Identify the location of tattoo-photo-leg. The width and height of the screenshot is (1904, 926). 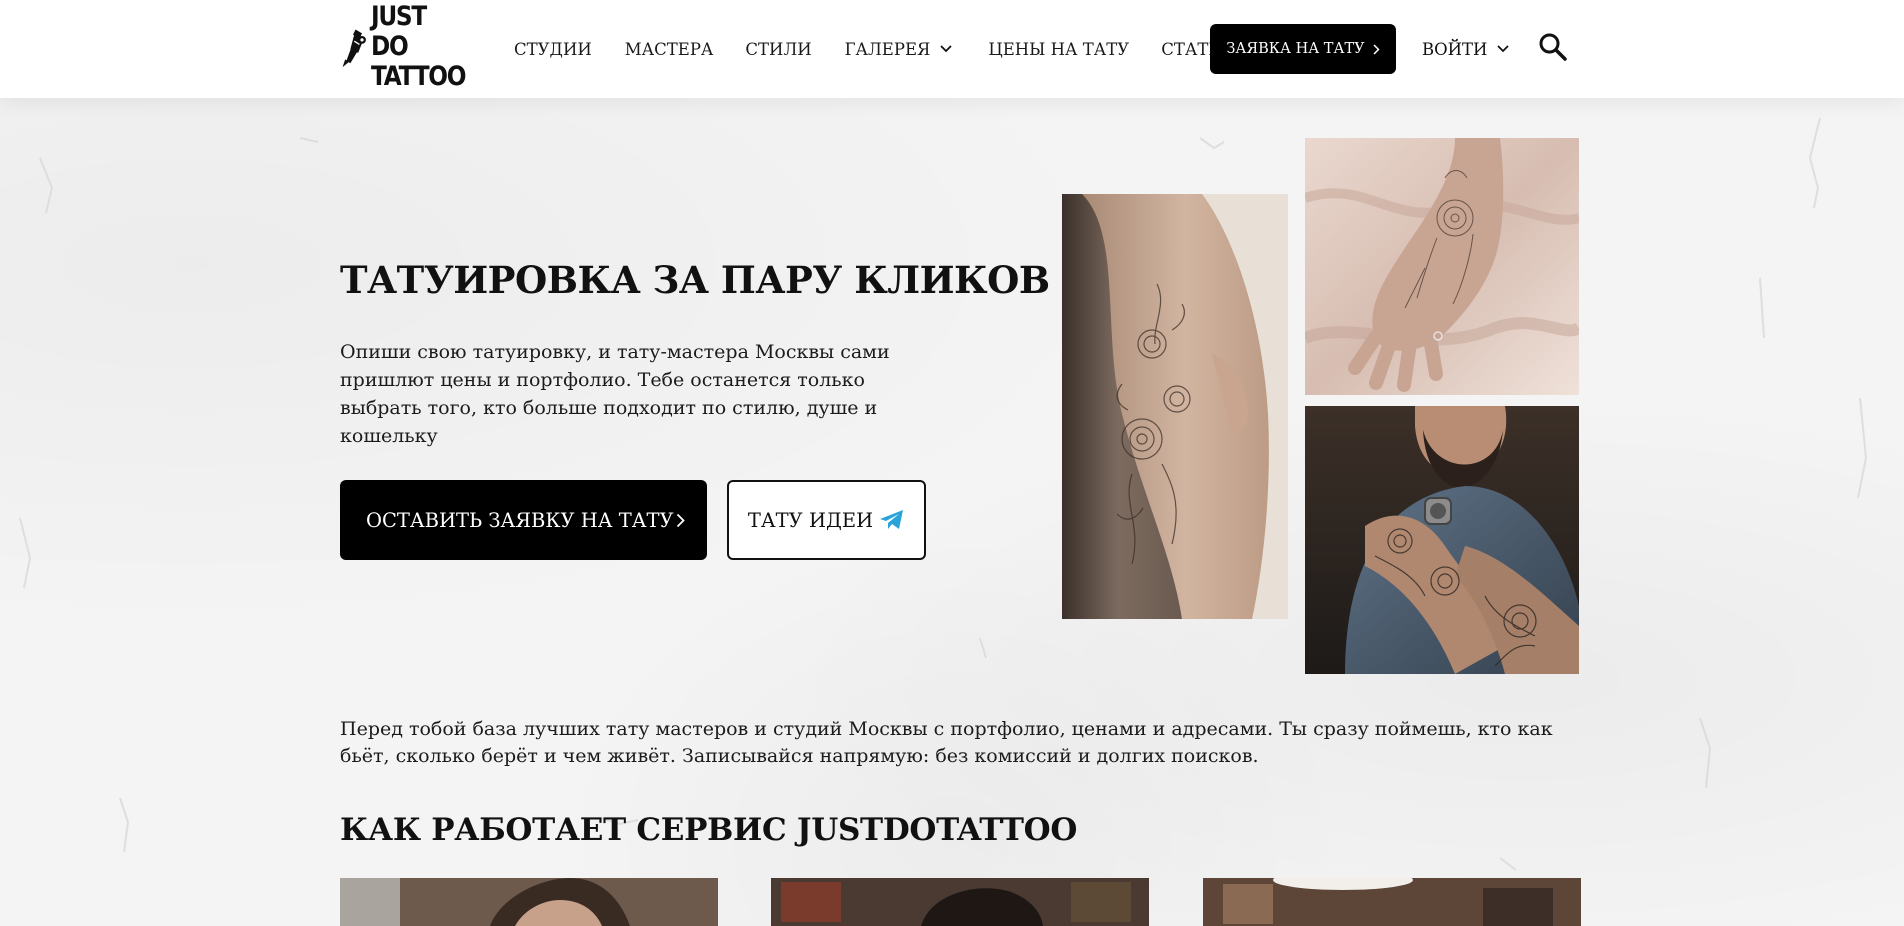
(1175, 406).